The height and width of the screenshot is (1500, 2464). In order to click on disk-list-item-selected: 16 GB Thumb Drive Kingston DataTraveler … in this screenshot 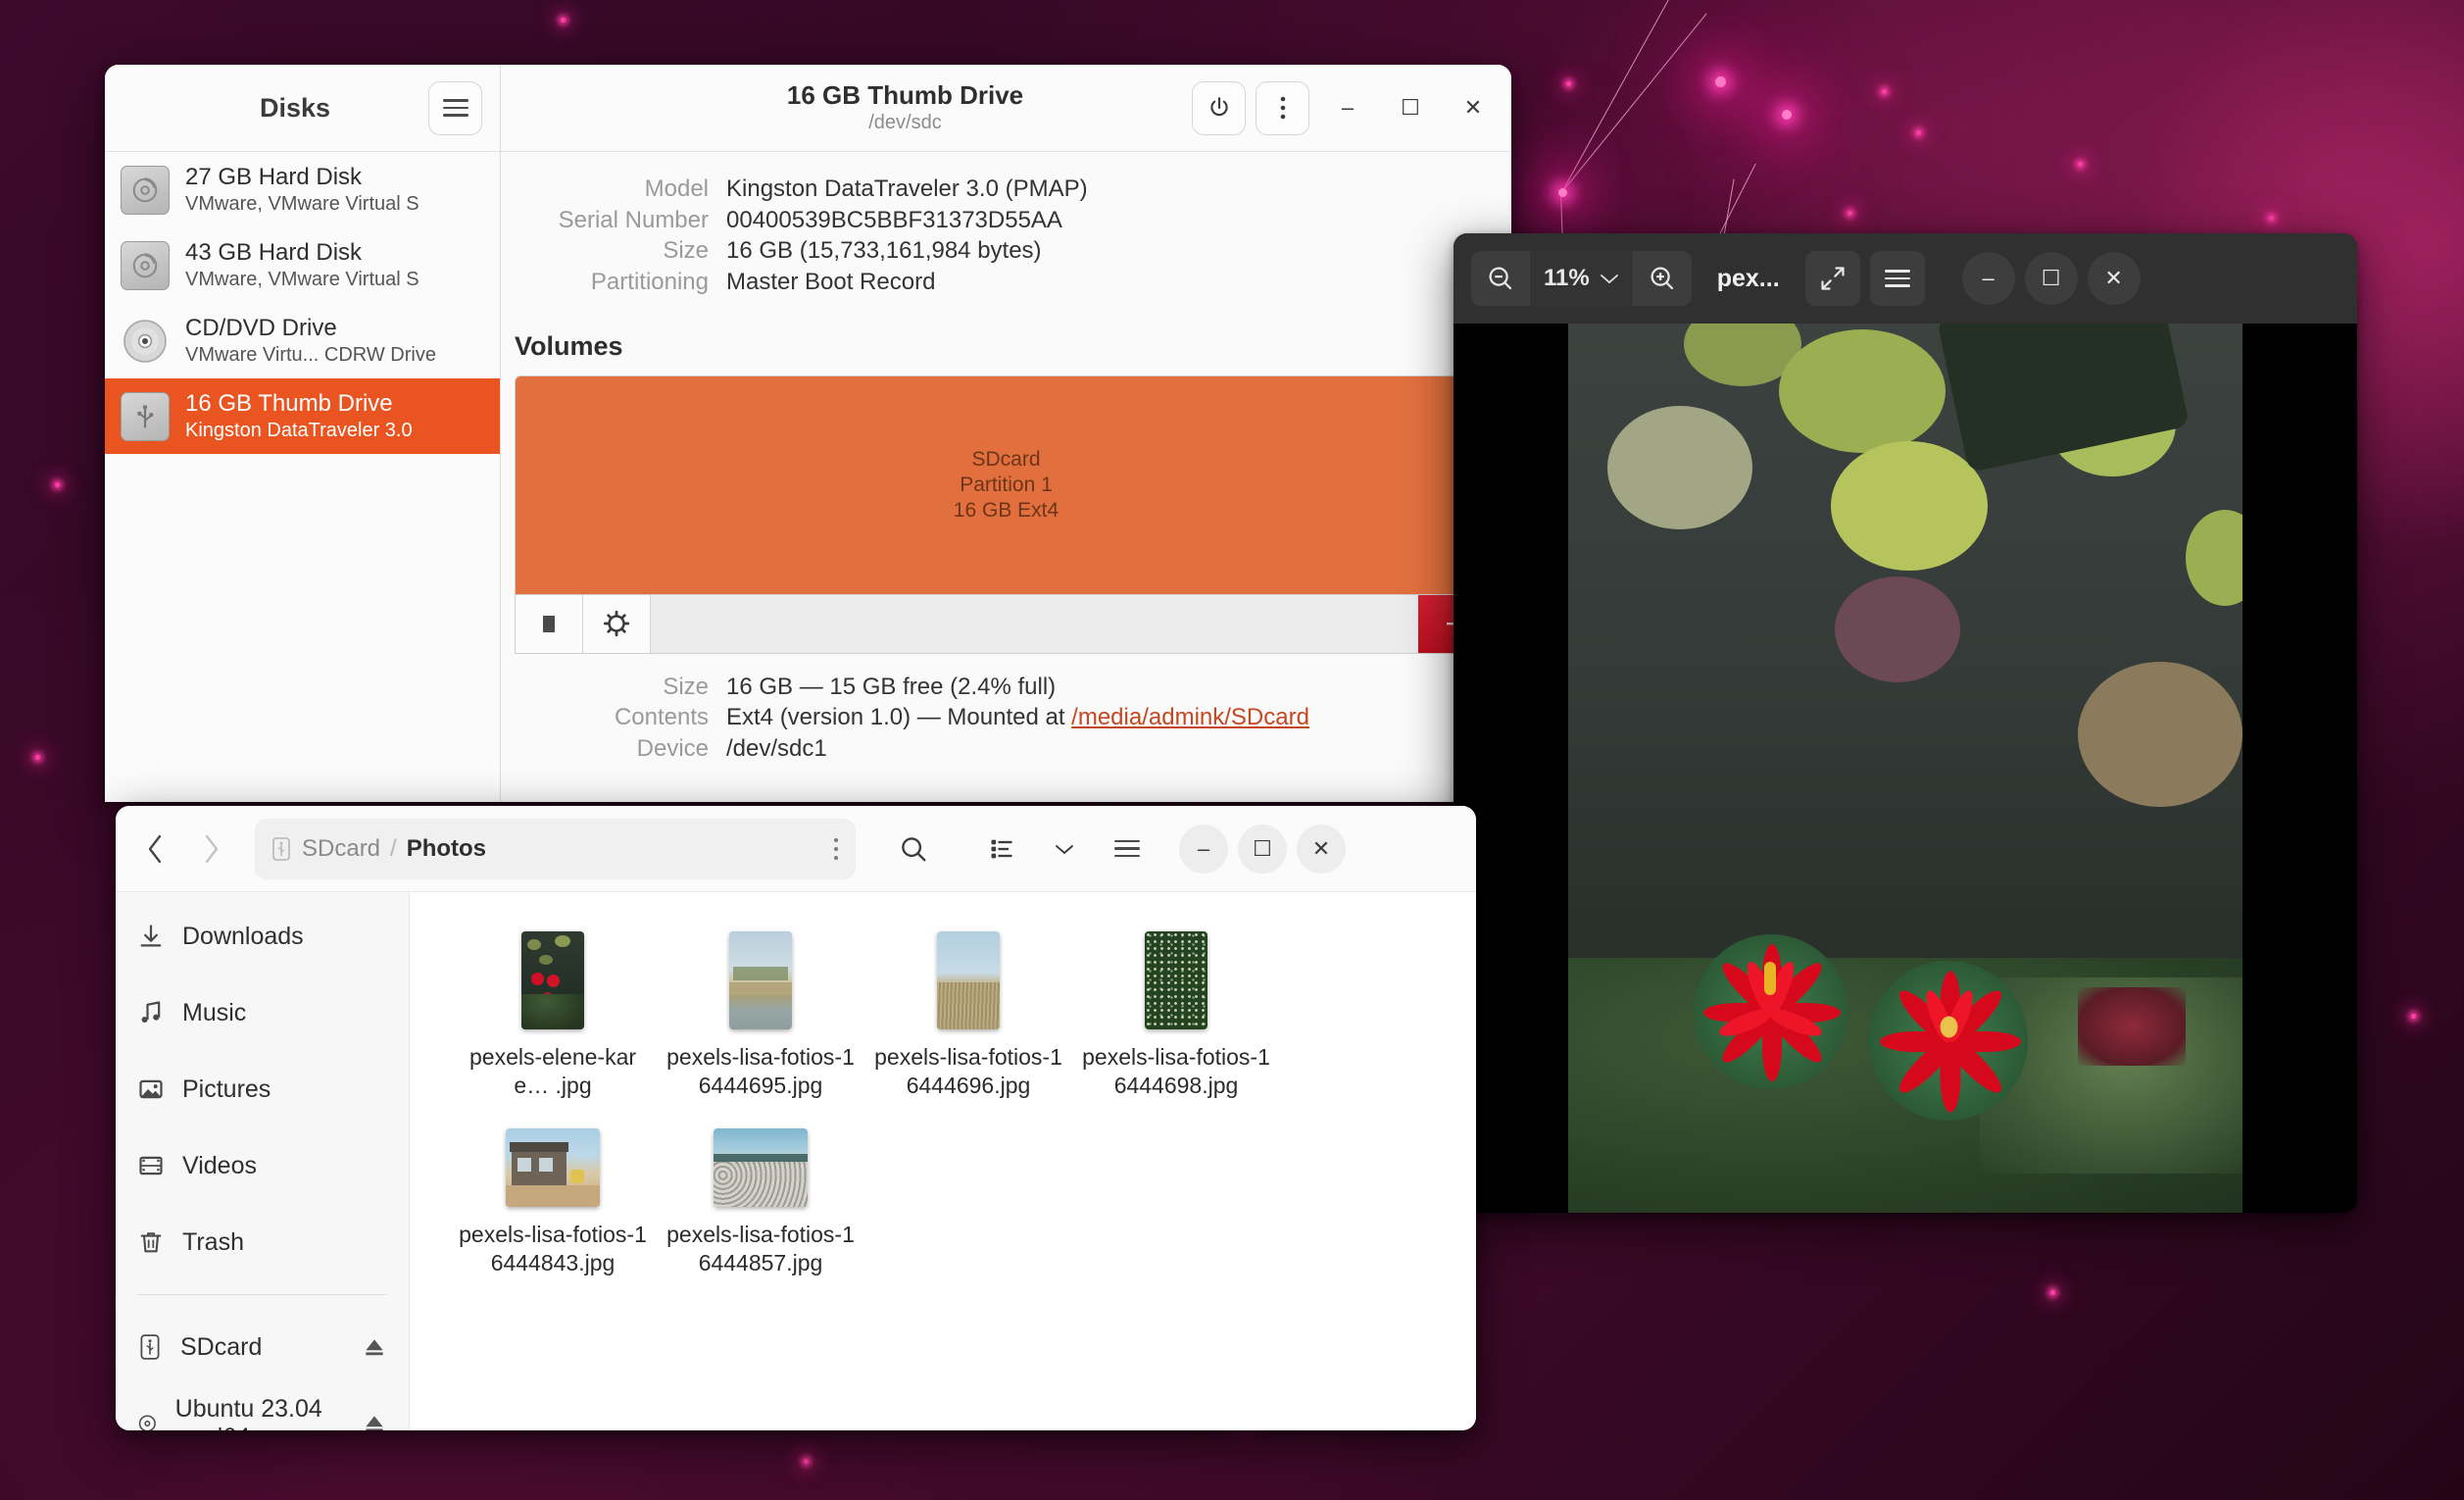, I will do `click(303, 416)`.